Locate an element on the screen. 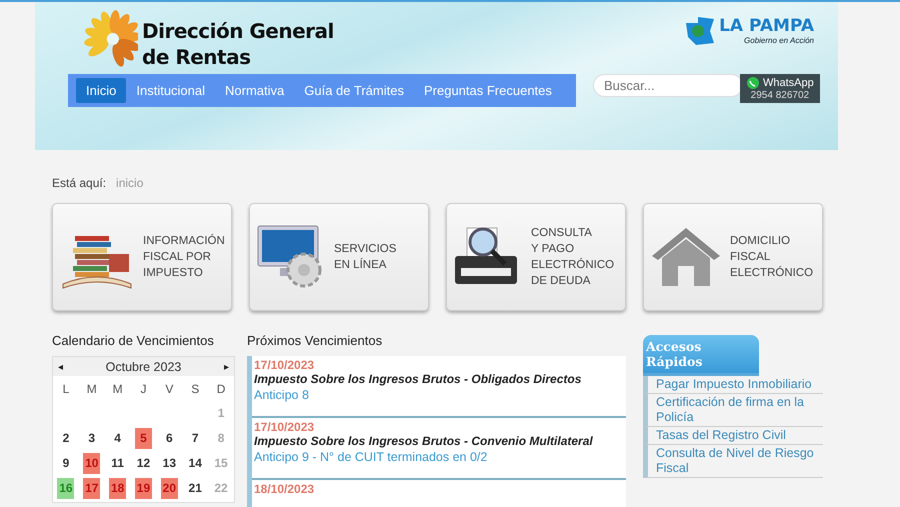  calendar-day: 14 is located at coordinates (195, 463).